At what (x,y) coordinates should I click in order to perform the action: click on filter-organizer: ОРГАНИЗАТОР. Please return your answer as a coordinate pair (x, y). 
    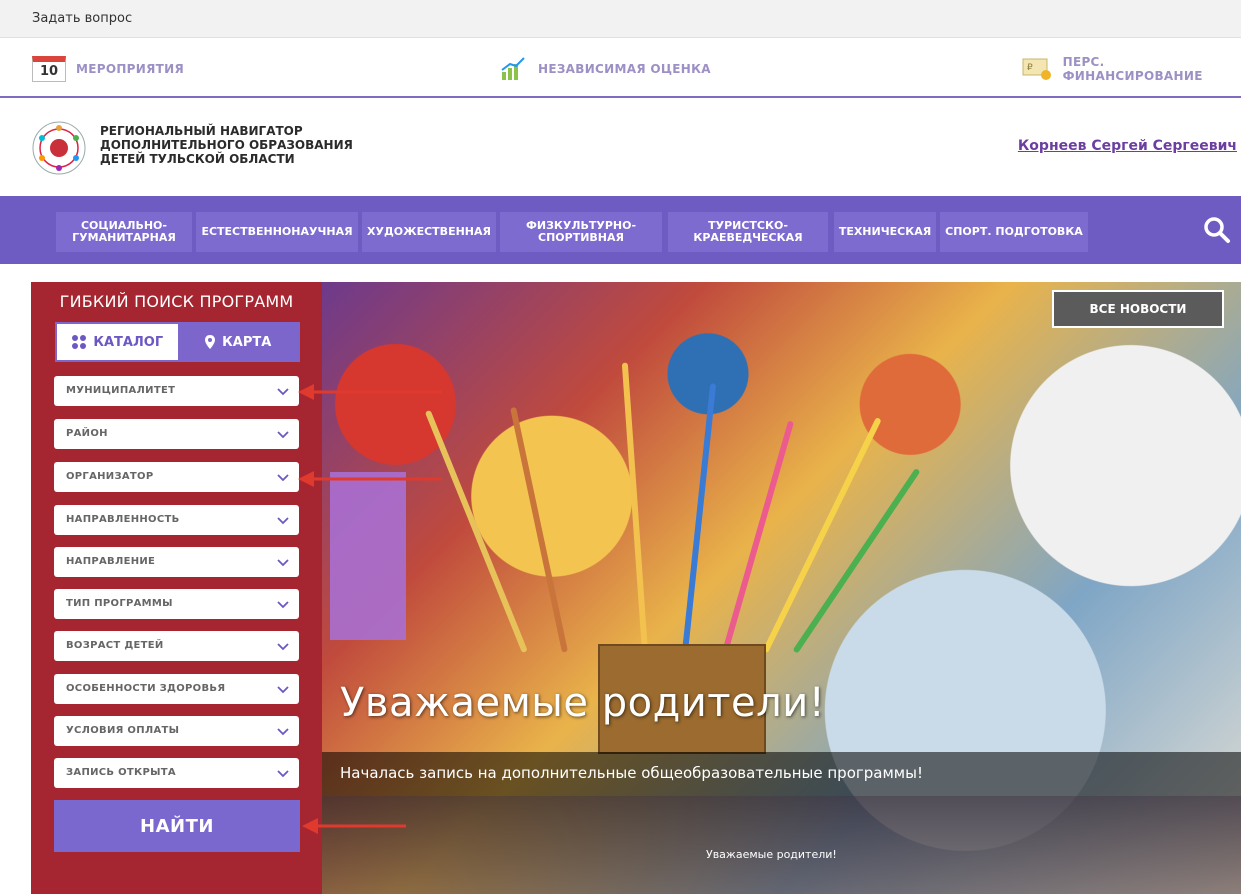
    Looking at the image, I should click on (176, 477).